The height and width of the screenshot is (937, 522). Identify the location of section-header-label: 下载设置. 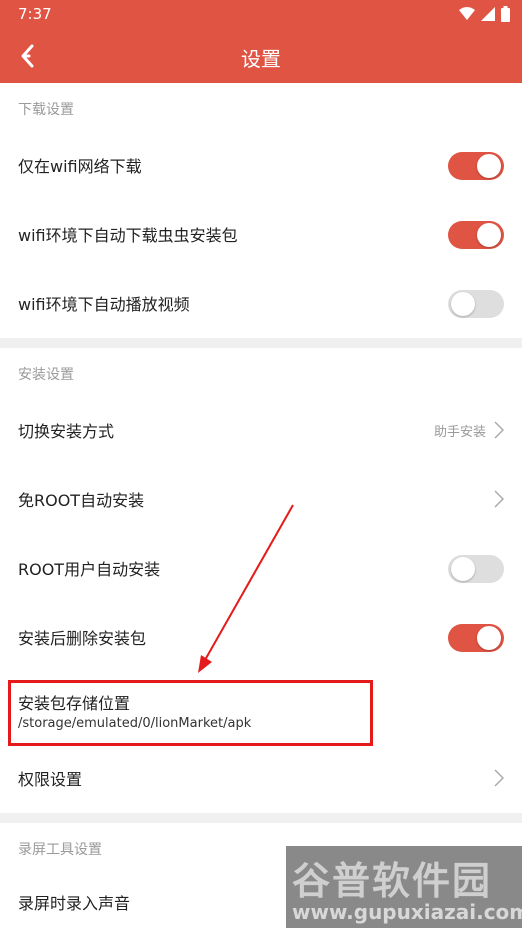
(46, 110).